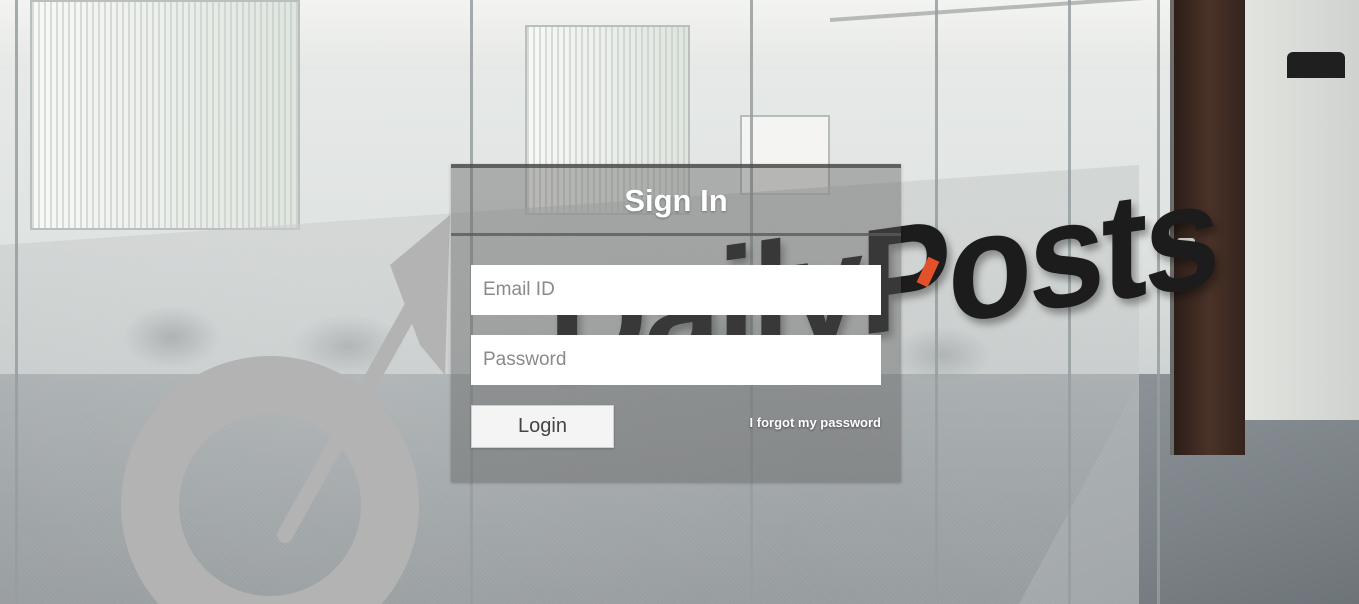 Image resolution: width=1359 pixels, height=604 pixels. Describe the element at coordinates (676, 360) in the screenshot. I see `password-field` at that location.